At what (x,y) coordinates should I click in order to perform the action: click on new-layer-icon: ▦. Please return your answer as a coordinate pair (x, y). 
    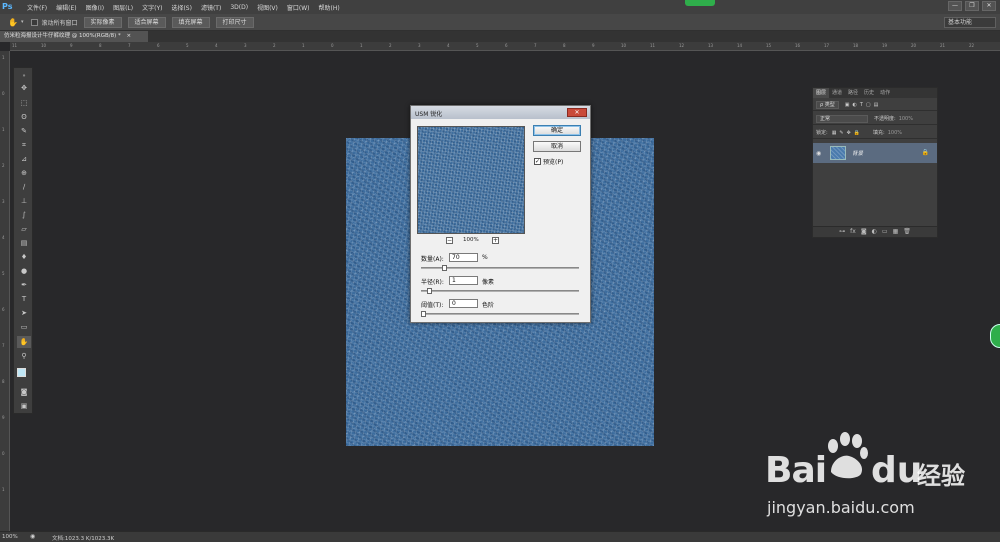
    Looking at the image, I should click on (896, 232).